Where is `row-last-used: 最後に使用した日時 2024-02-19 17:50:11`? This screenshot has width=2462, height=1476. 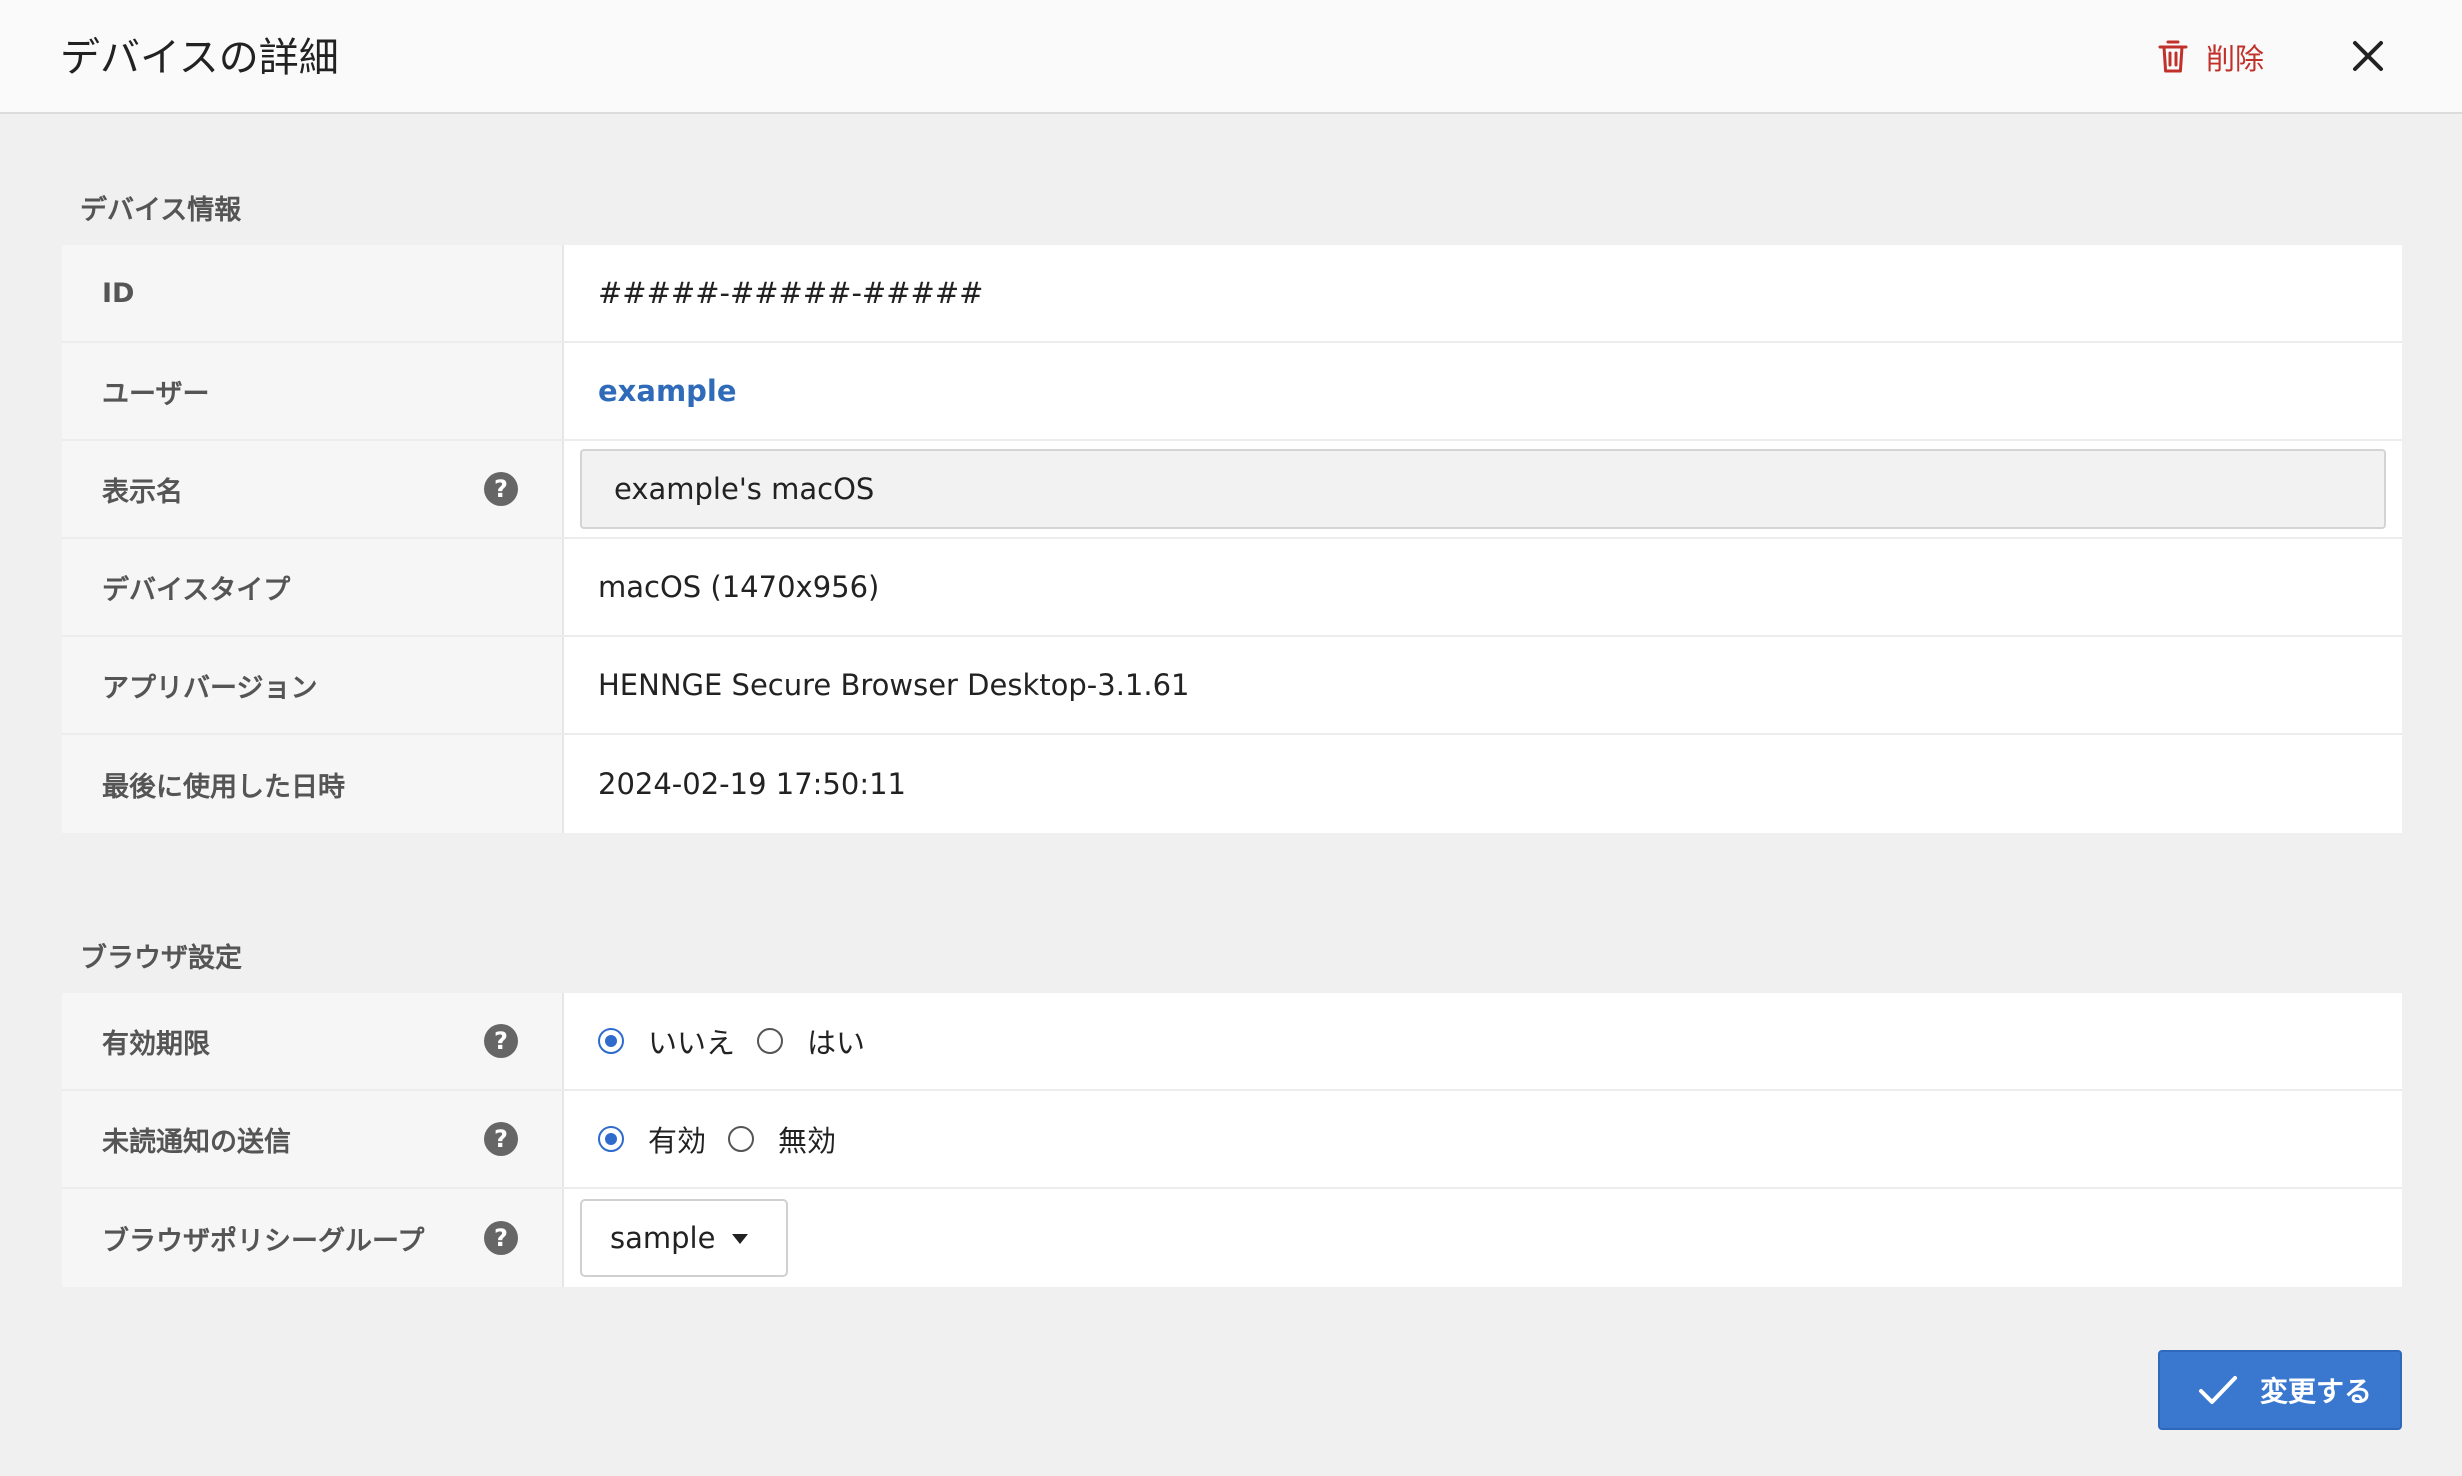
row-last-used: 最後に使用した日時 2024-02-19 17:50:11 is located at coordinates (1232, 784).